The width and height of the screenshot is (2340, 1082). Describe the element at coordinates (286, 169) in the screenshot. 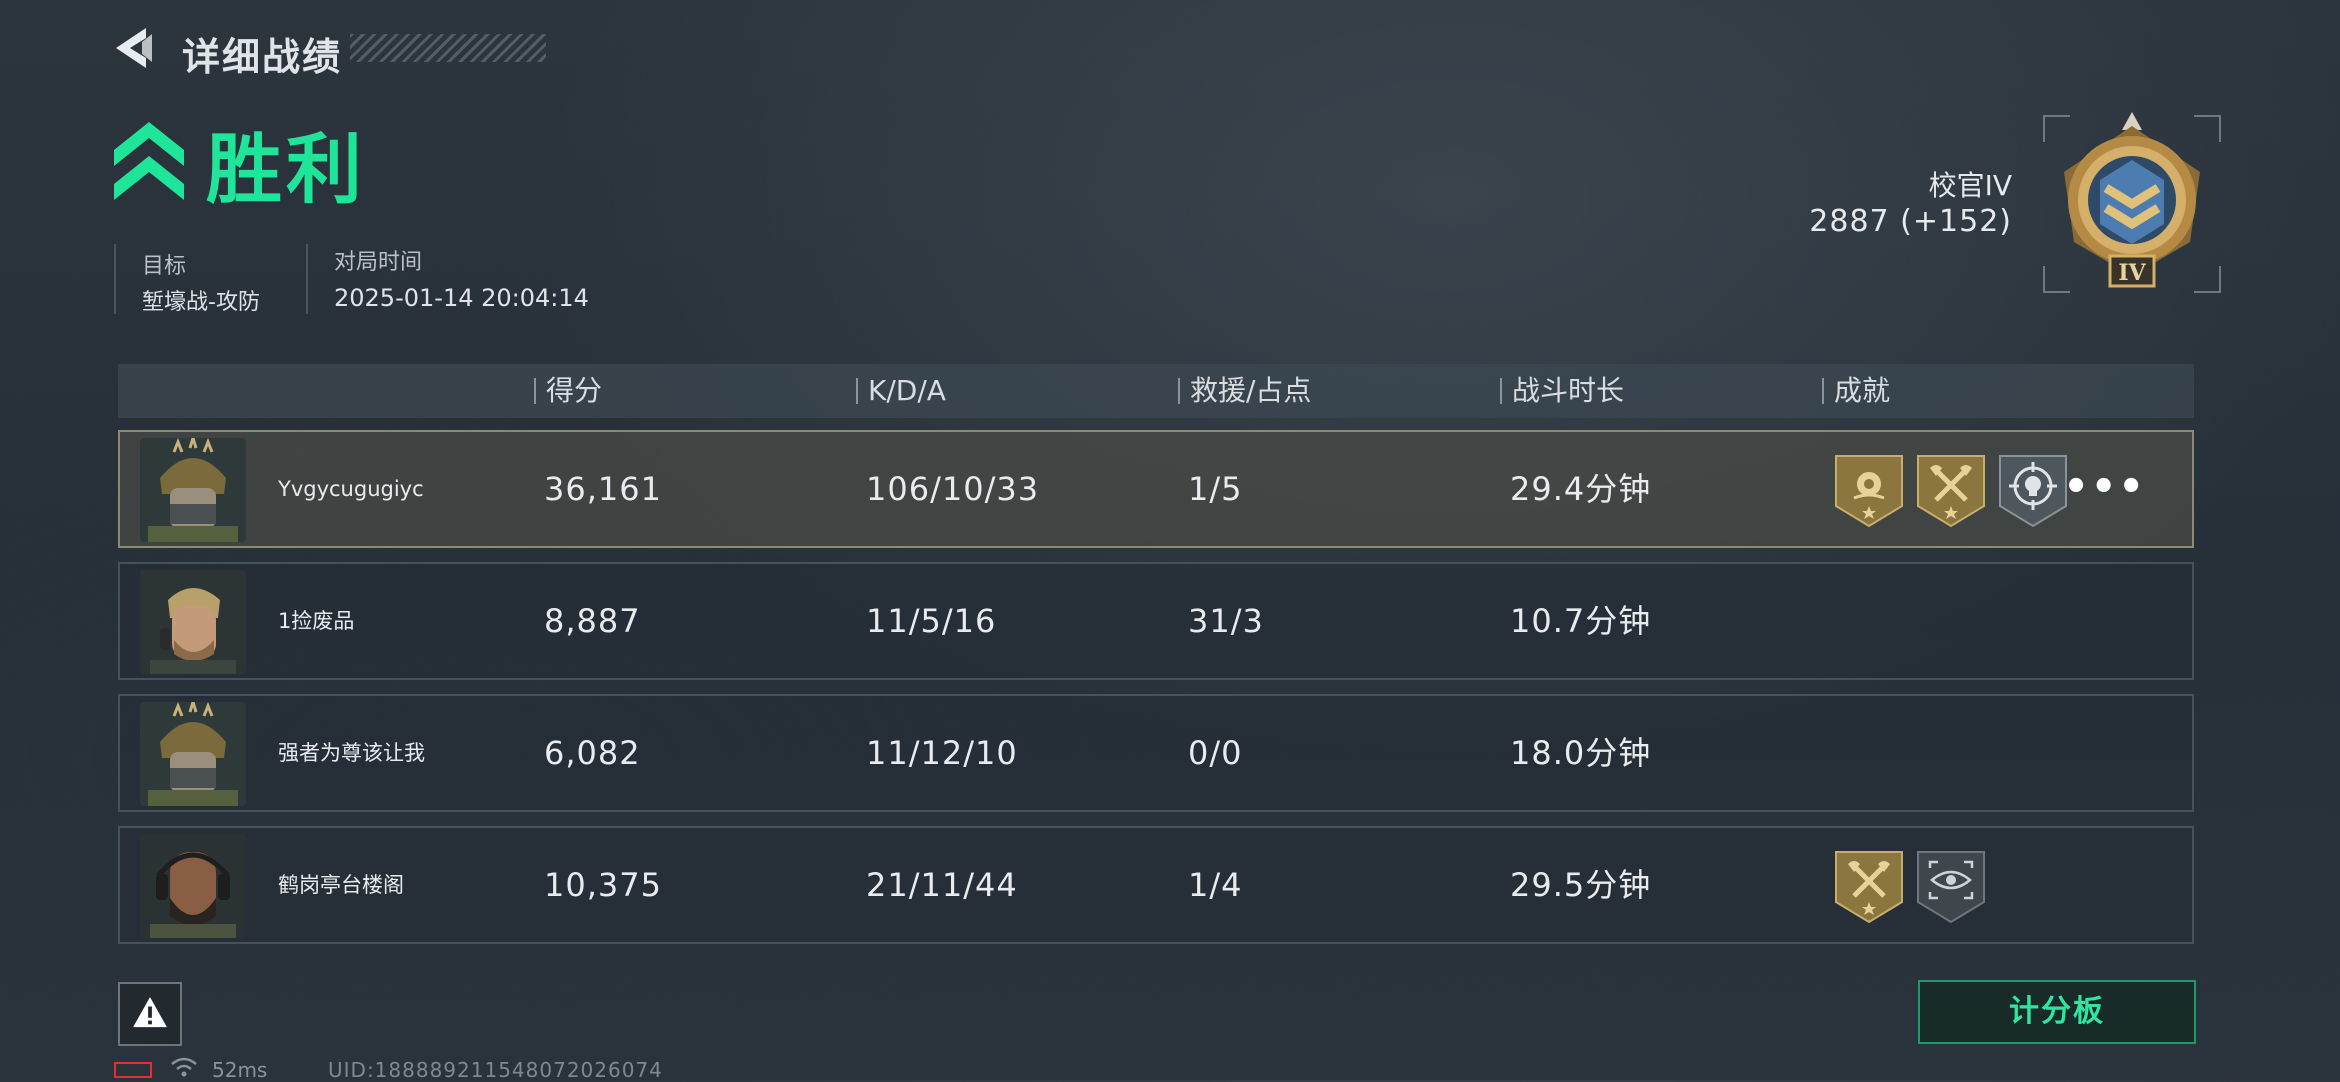

I see `match-result: 胜利` at that location.